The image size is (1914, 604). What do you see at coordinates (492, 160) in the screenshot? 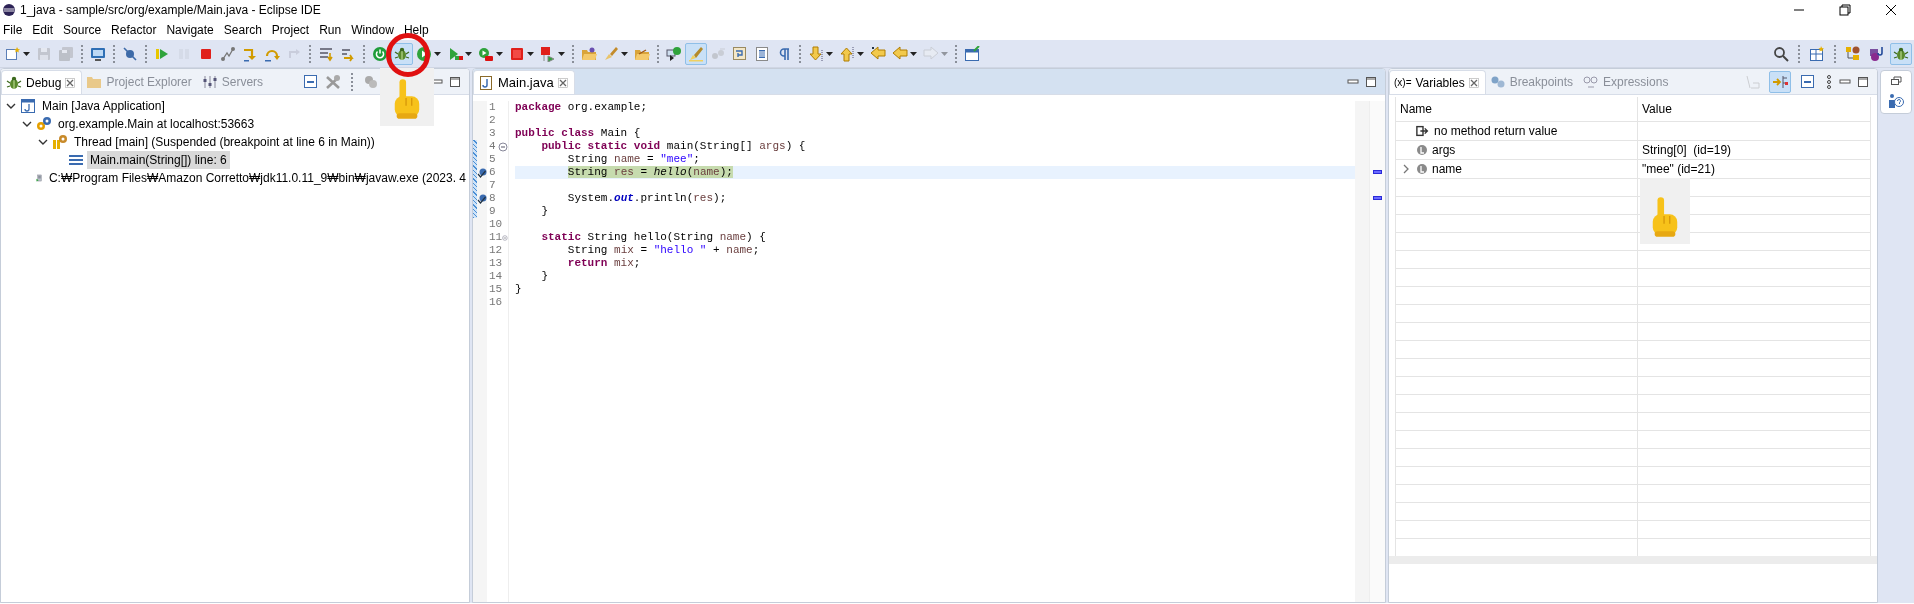
I see `line-number: 5` at bounding box center [492, 160].